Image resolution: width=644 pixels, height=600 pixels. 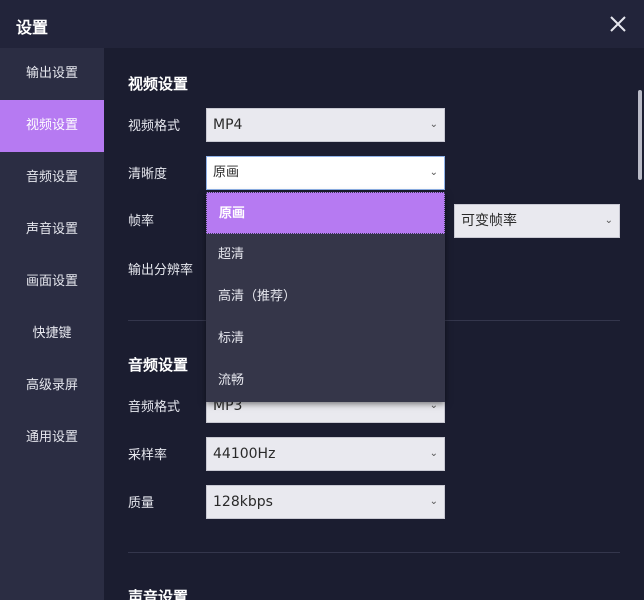 What do you see at coordinates (244, 454) in the screenshot?
I see `samplerate-value: 44100Hz` at bounding box center [244, 454].